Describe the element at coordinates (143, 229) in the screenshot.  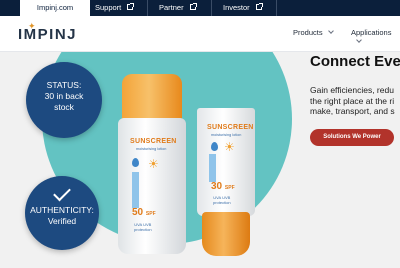
I see `bottle-uv-line: protection` at that location.